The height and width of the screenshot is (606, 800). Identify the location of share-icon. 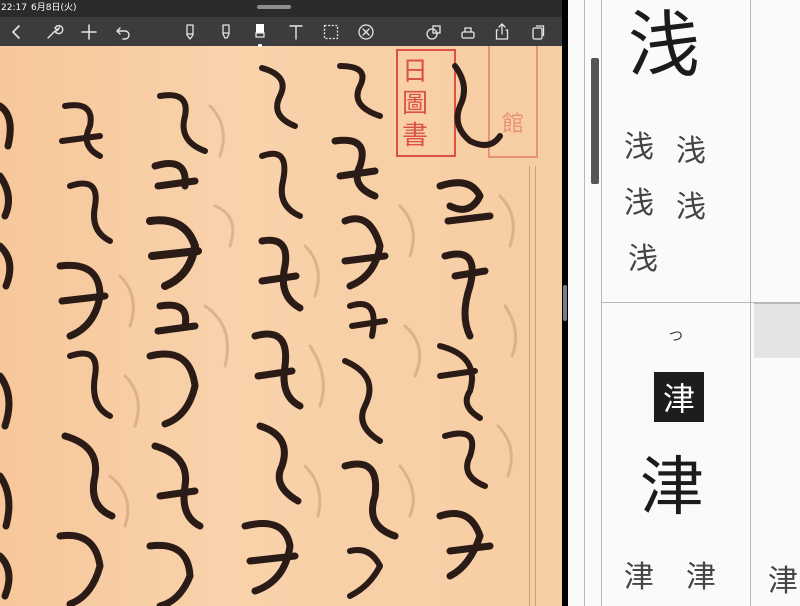
(502, 32).